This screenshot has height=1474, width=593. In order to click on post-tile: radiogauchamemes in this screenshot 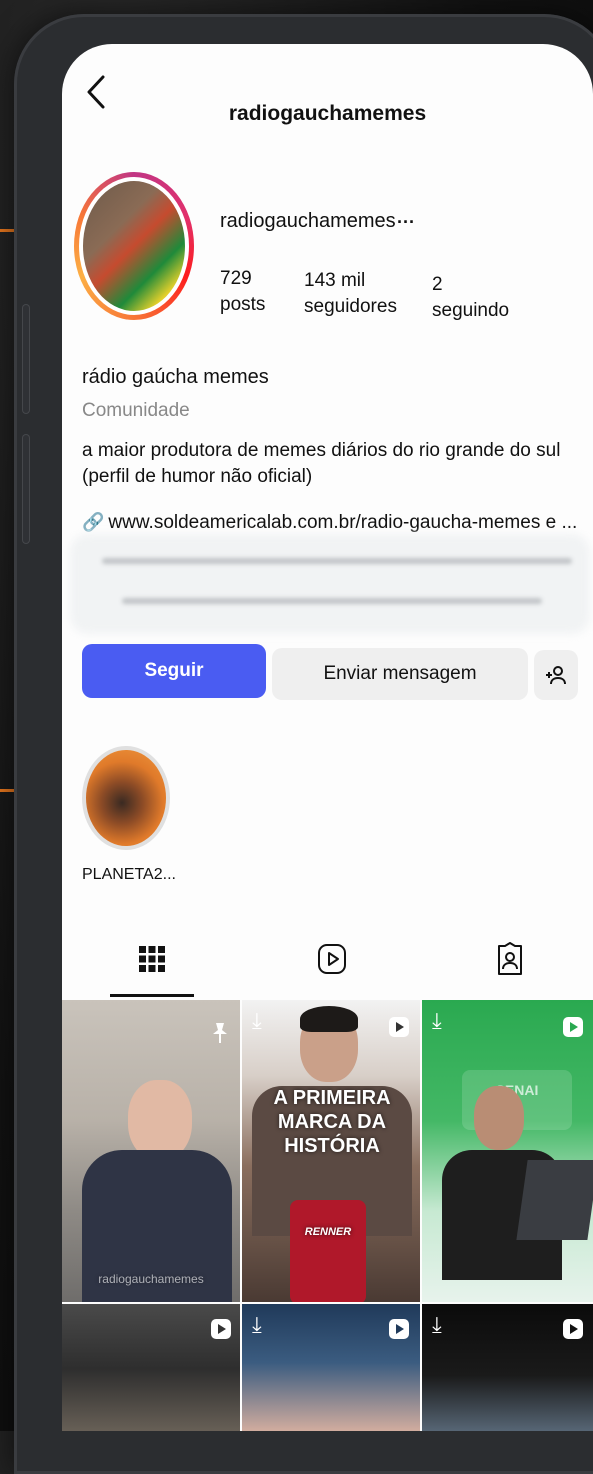, I will do `click(151, 1151)`.